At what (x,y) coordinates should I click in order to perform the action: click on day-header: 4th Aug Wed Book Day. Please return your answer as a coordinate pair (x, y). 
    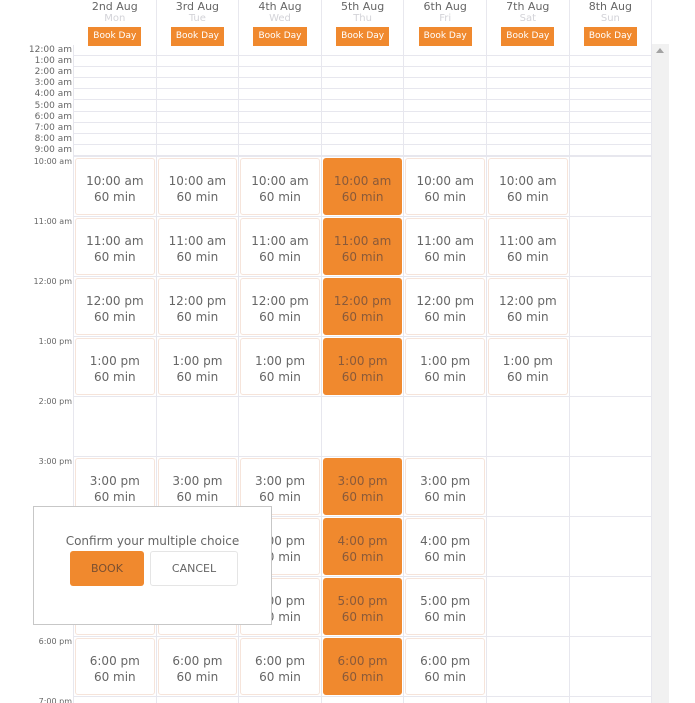
    Looking at the image, I should click on (280, 23).